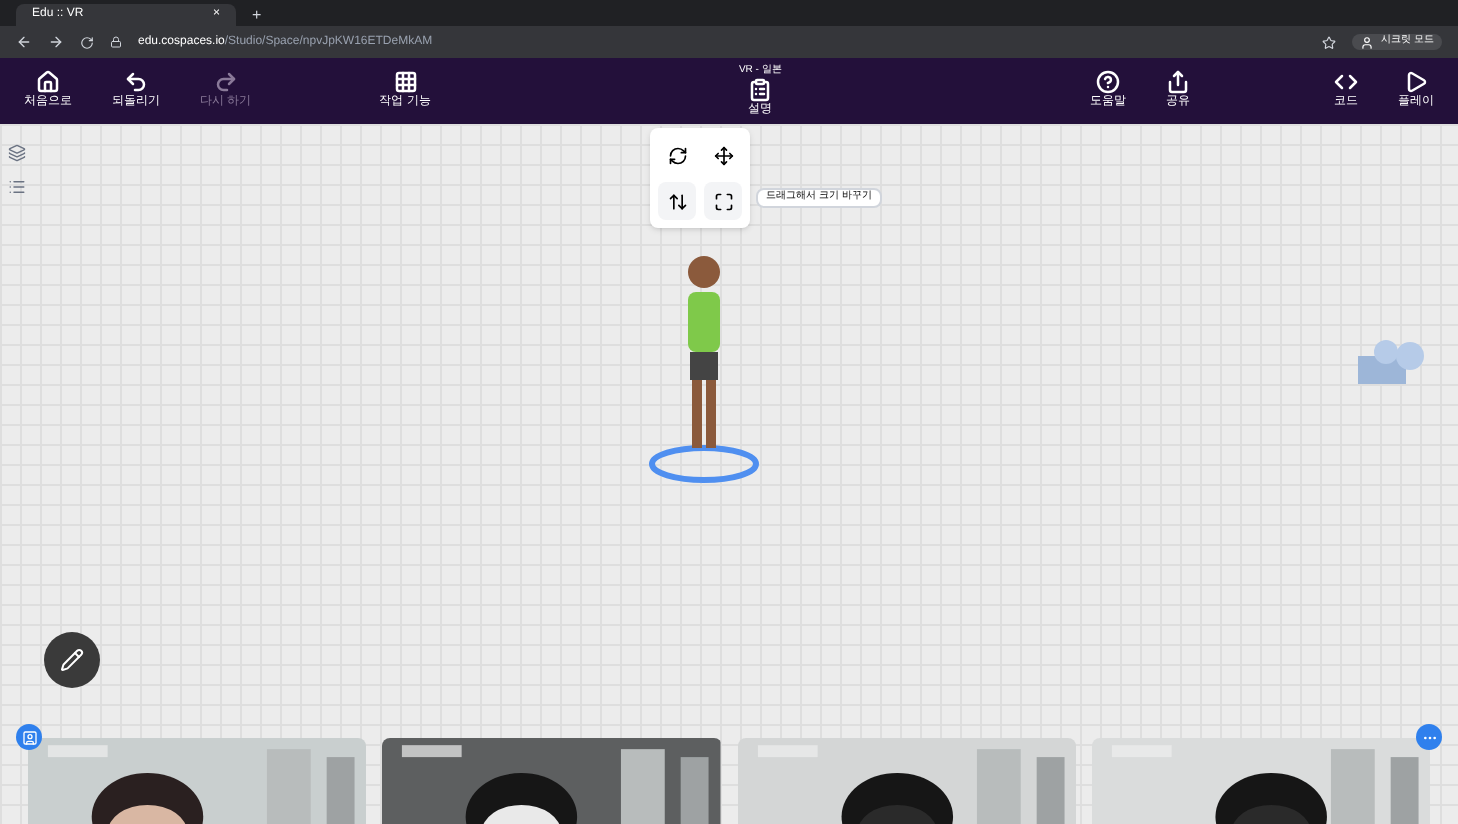 The height and width of the screenshot is (824, 1458). I want to click on layers-icon, so click(17, 153).